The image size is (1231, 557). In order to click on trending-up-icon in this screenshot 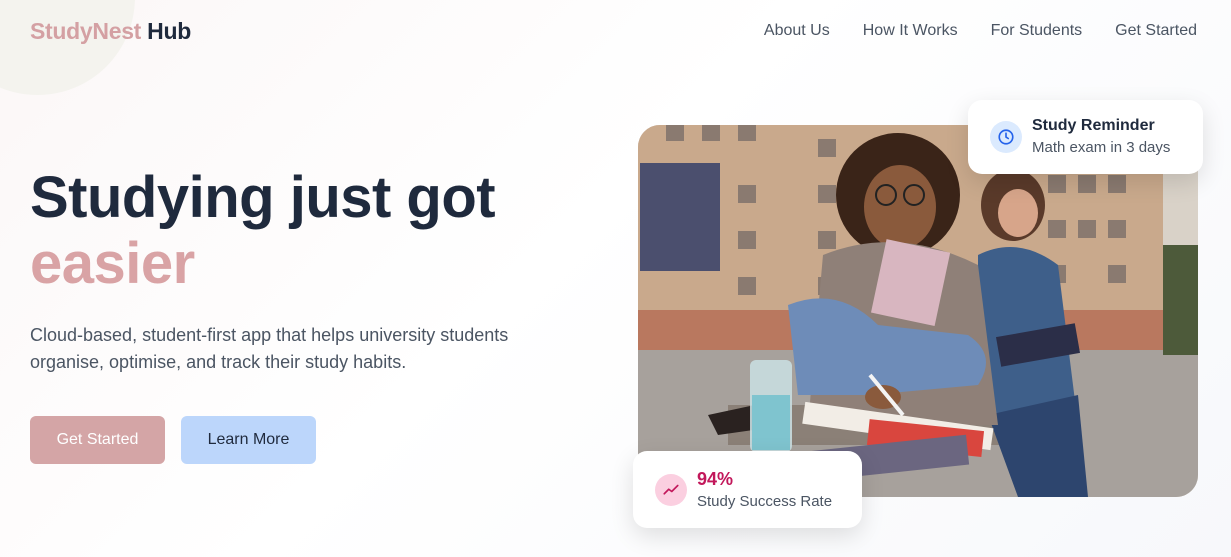, I will do `click(671, 489)`.